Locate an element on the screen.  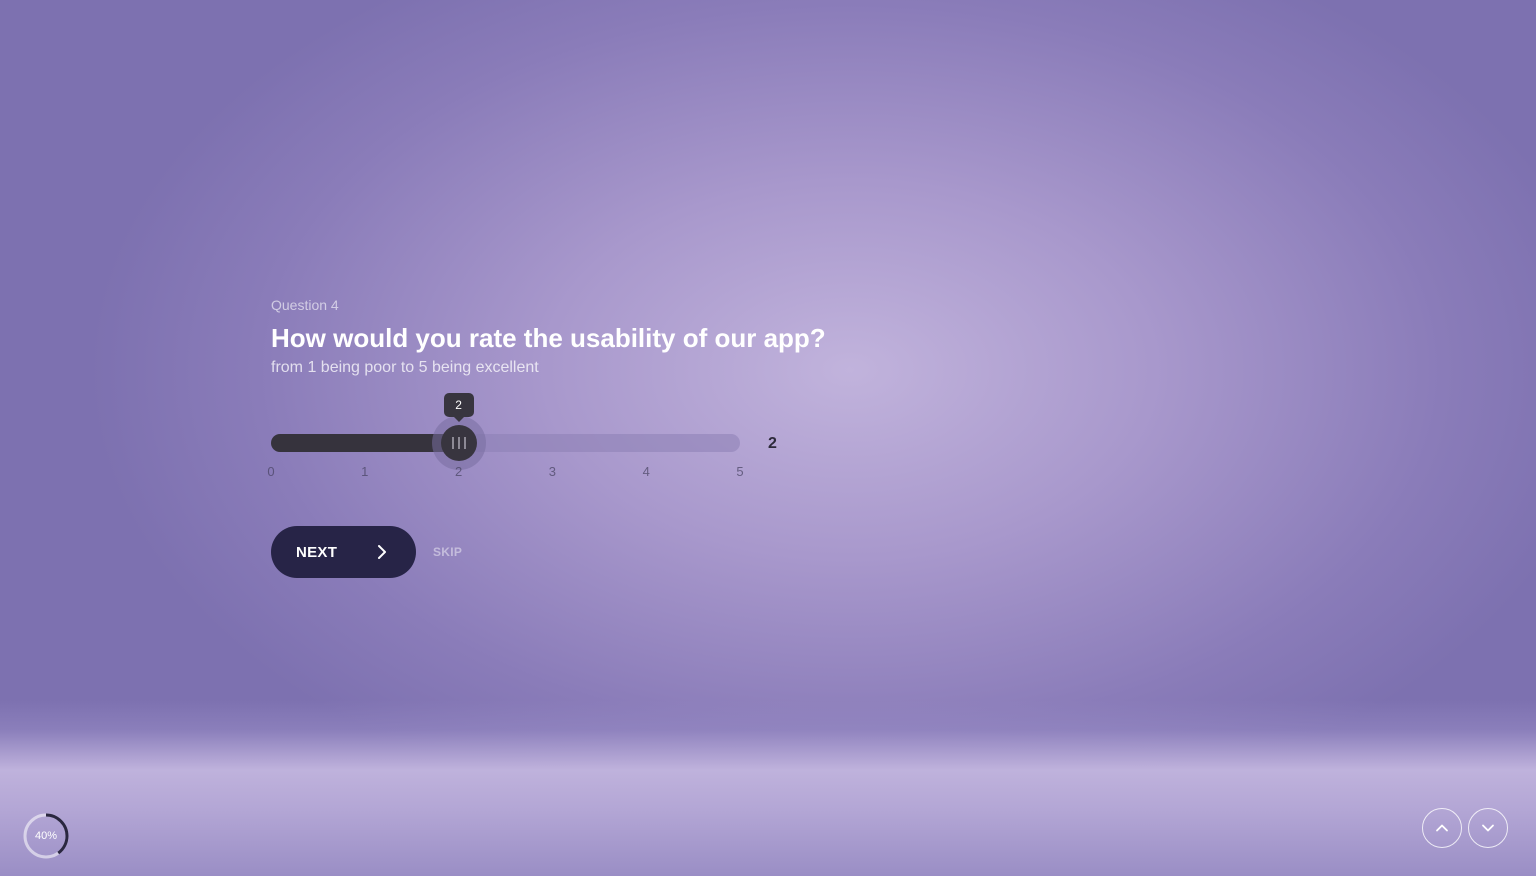
progress-label: 40% is located at coordinates (46, 836).